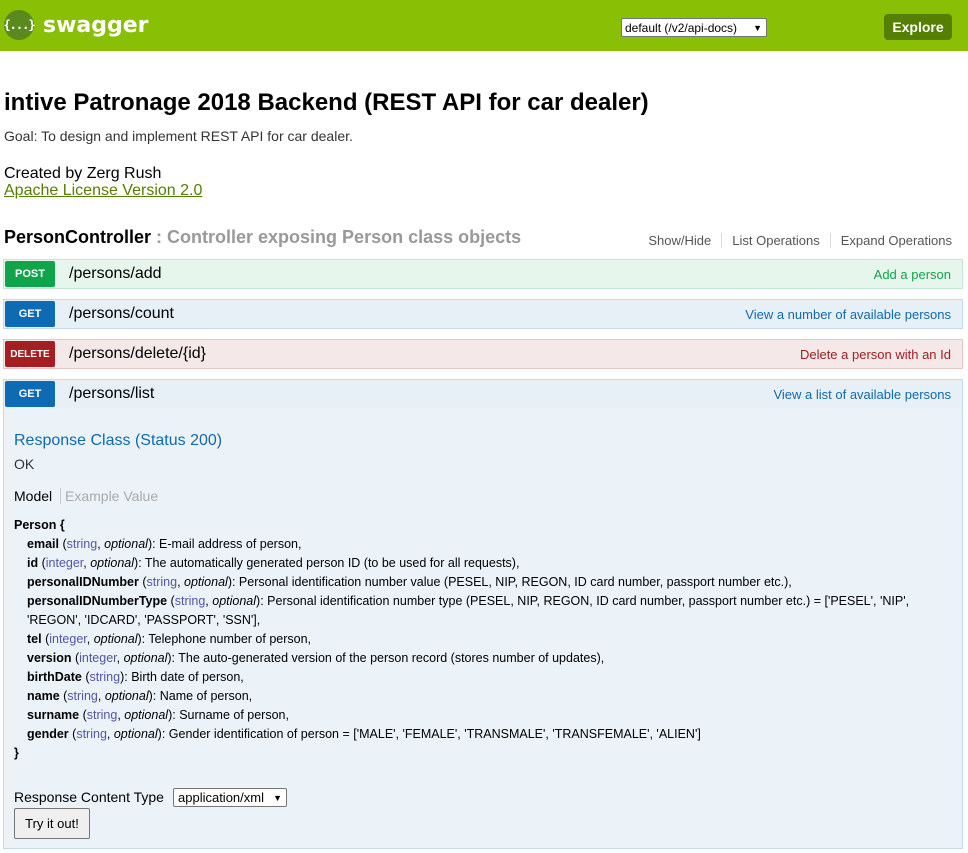 This screenshot has height=853, width=968. I want to click on property-name: personalIDNumber, so click(83, 582).